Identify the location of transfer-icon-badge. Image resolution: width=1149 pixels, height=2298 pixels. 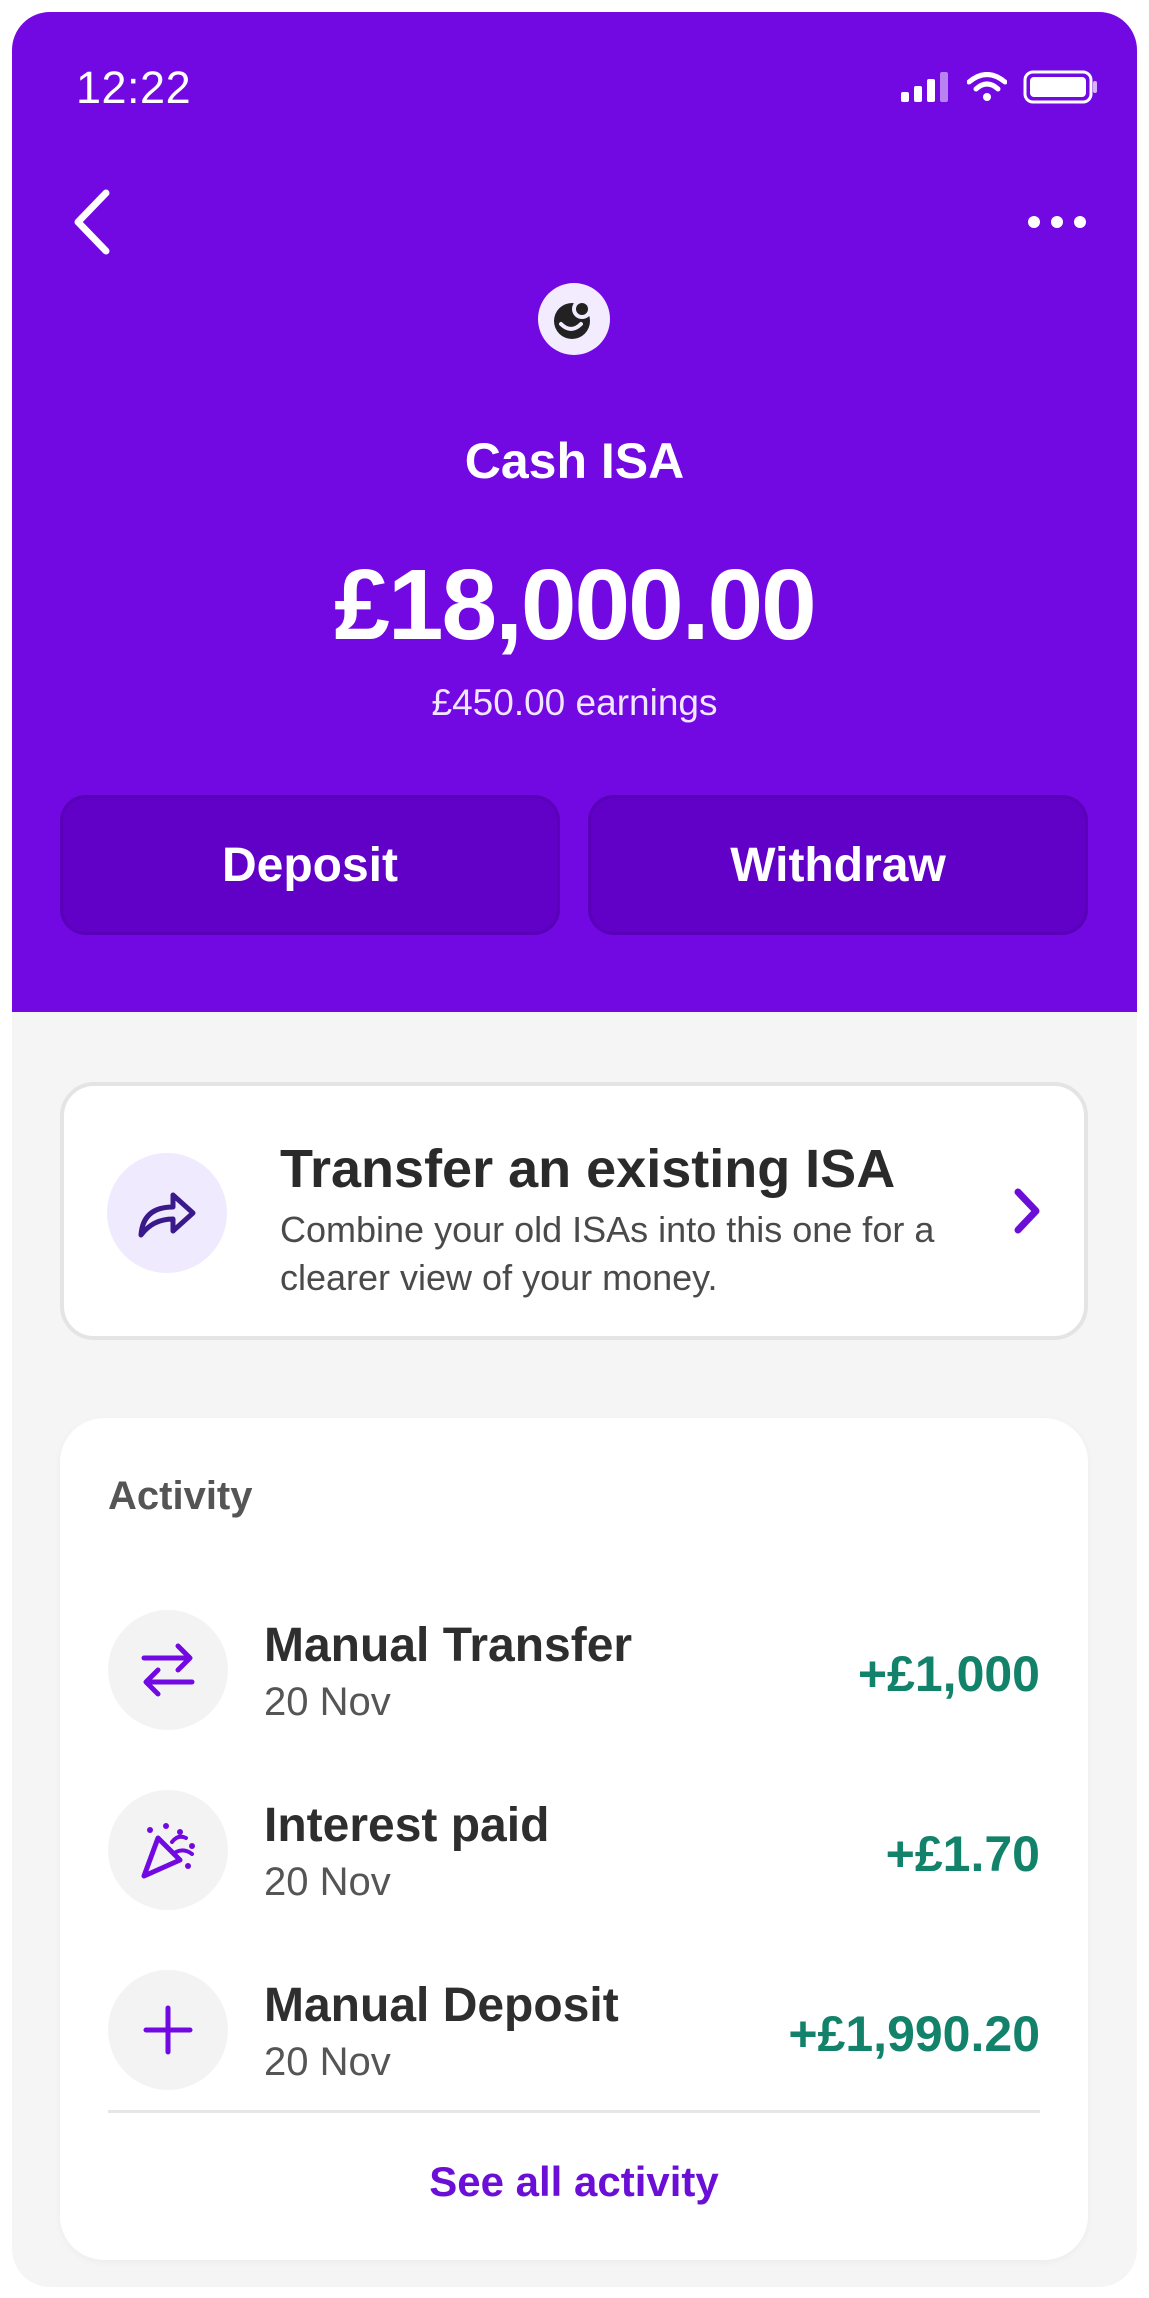
(167, 1213).